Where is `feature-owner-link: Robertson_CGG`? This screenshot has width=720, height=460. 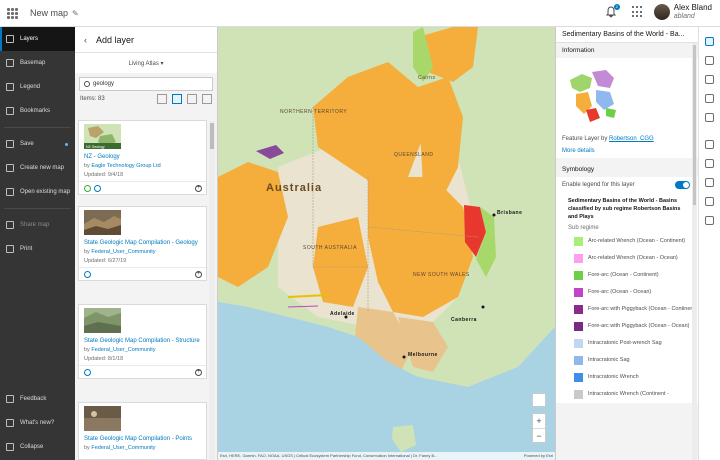
feature-owner-link: Robertson_CGG is located at coordinates (631, 139).